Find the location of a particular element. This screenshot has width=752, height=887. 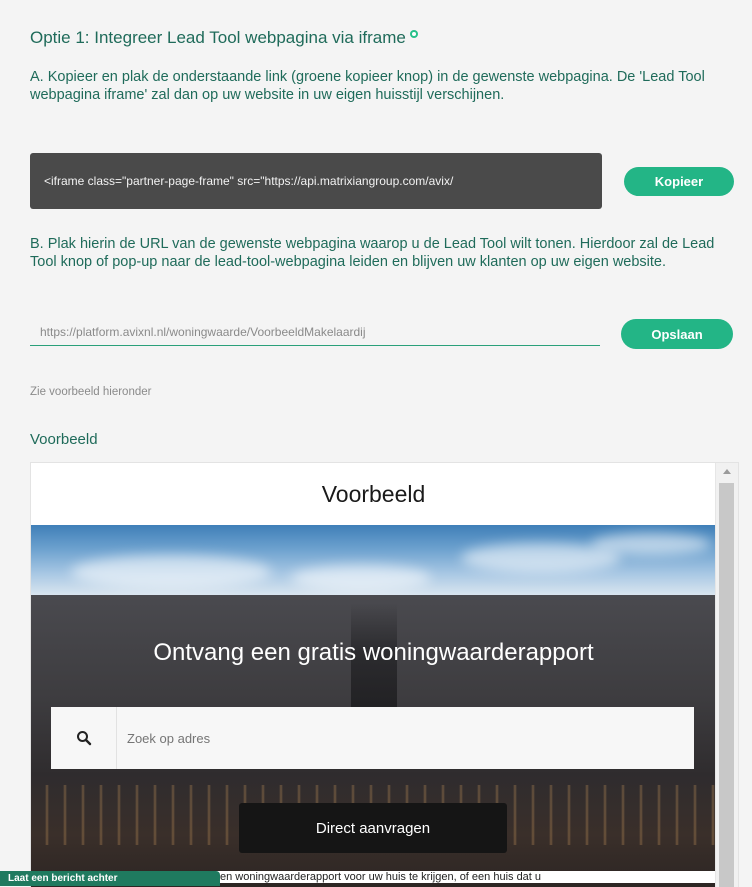

leave-message-tab: Laat een bericht achter is located at coordinates (110, 878).